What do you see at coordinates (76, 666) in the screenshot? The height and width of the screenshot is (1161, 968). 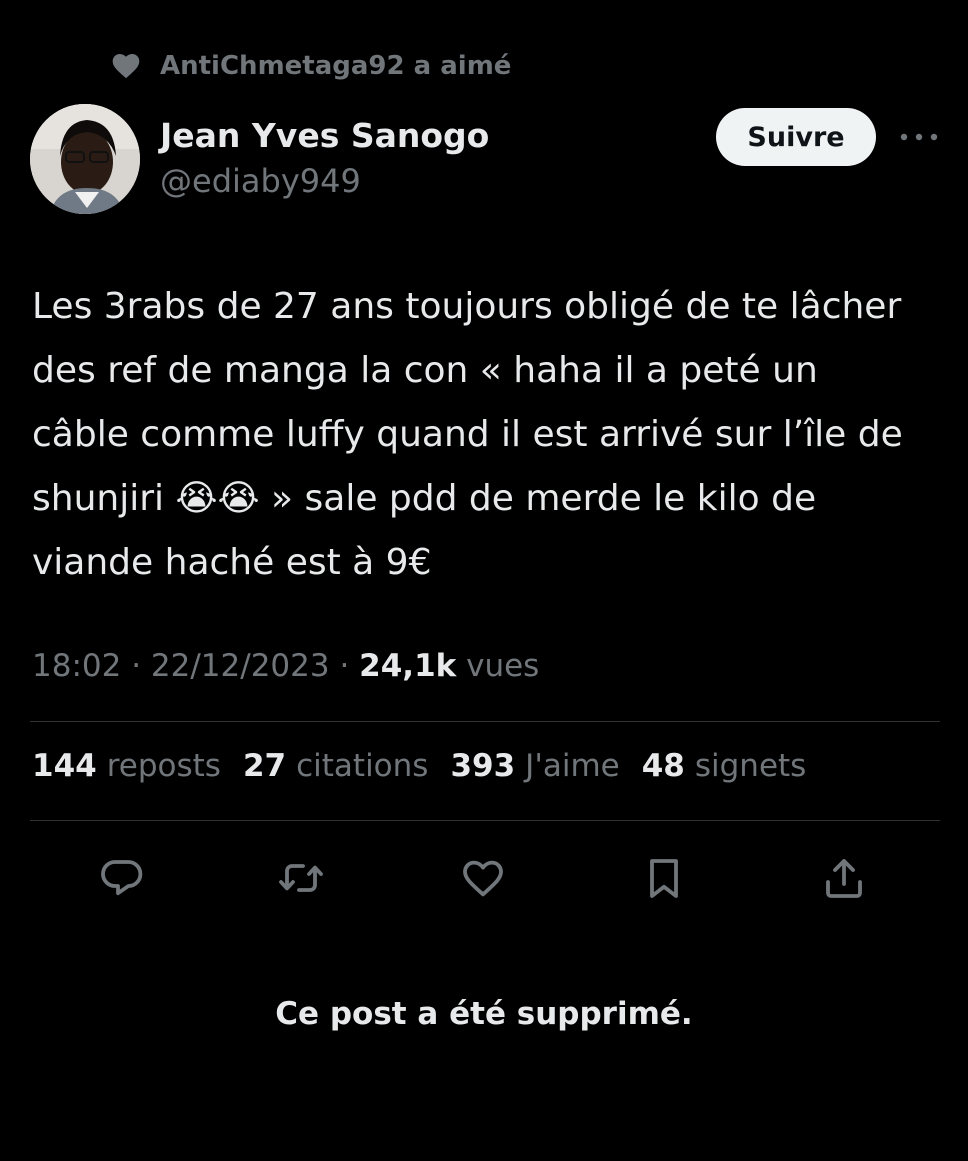 I see `tweet-time: 18:02` at bounding box center [76, 666].